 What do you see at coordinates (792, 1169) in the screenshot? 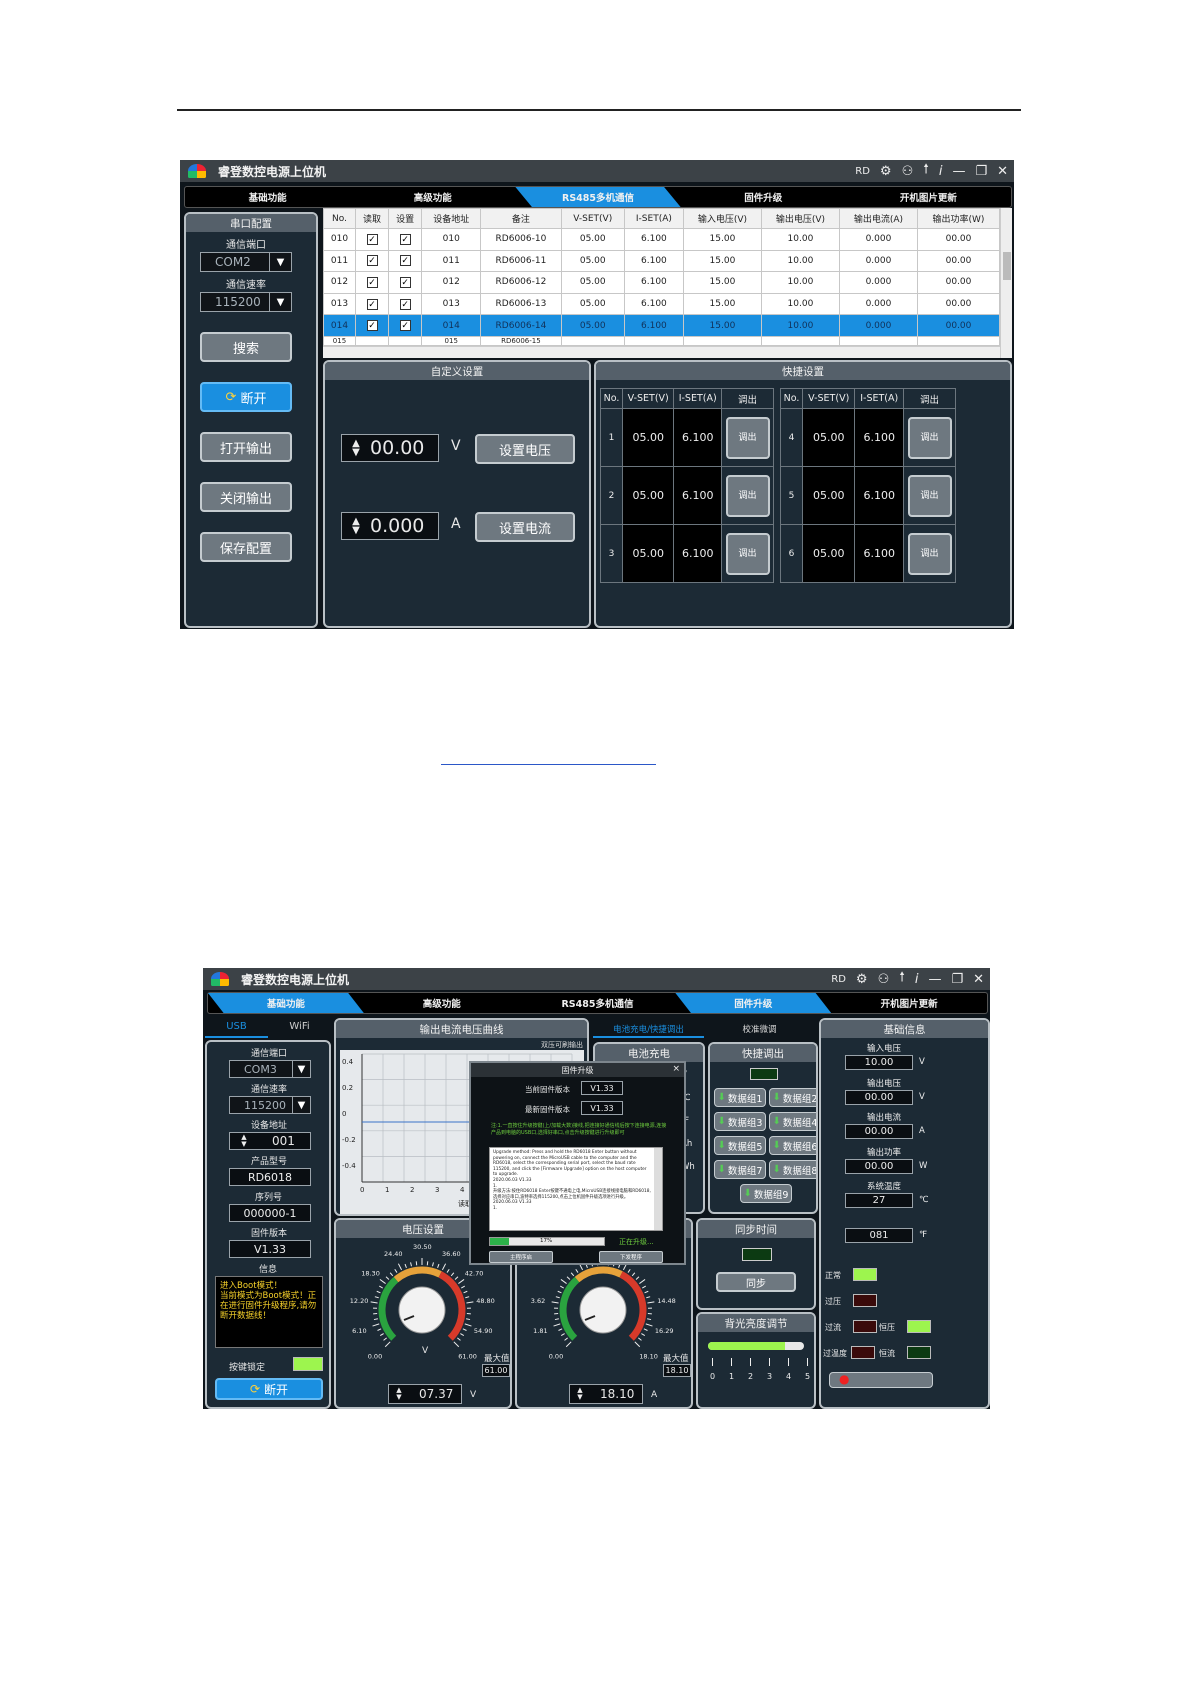
I see `recall-group-button: ⬇ 数据组8` at bounding box center [792, 1169].